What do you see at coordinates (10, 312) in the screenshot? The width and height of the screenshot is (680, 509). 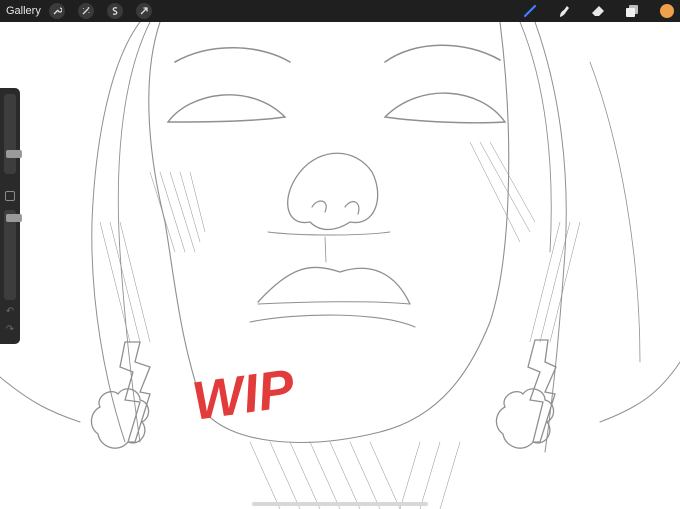 I see `undo-button: ↶` at bounding box center [10, 312].